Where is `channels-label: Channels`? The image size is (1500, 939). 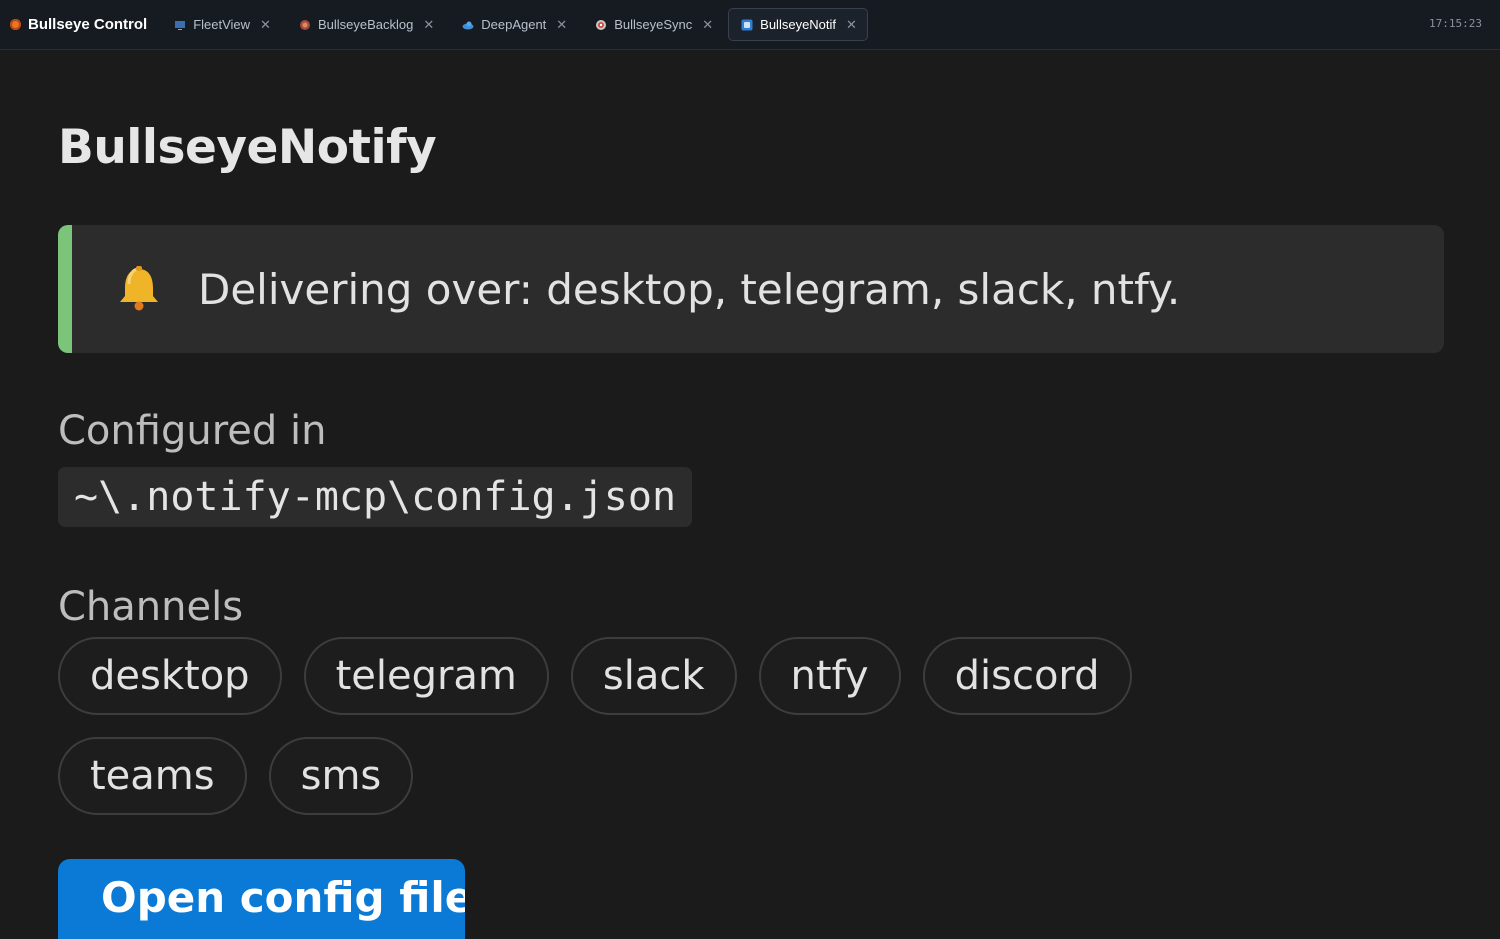 channels-label: Channels is located at coordinates (151, 607).